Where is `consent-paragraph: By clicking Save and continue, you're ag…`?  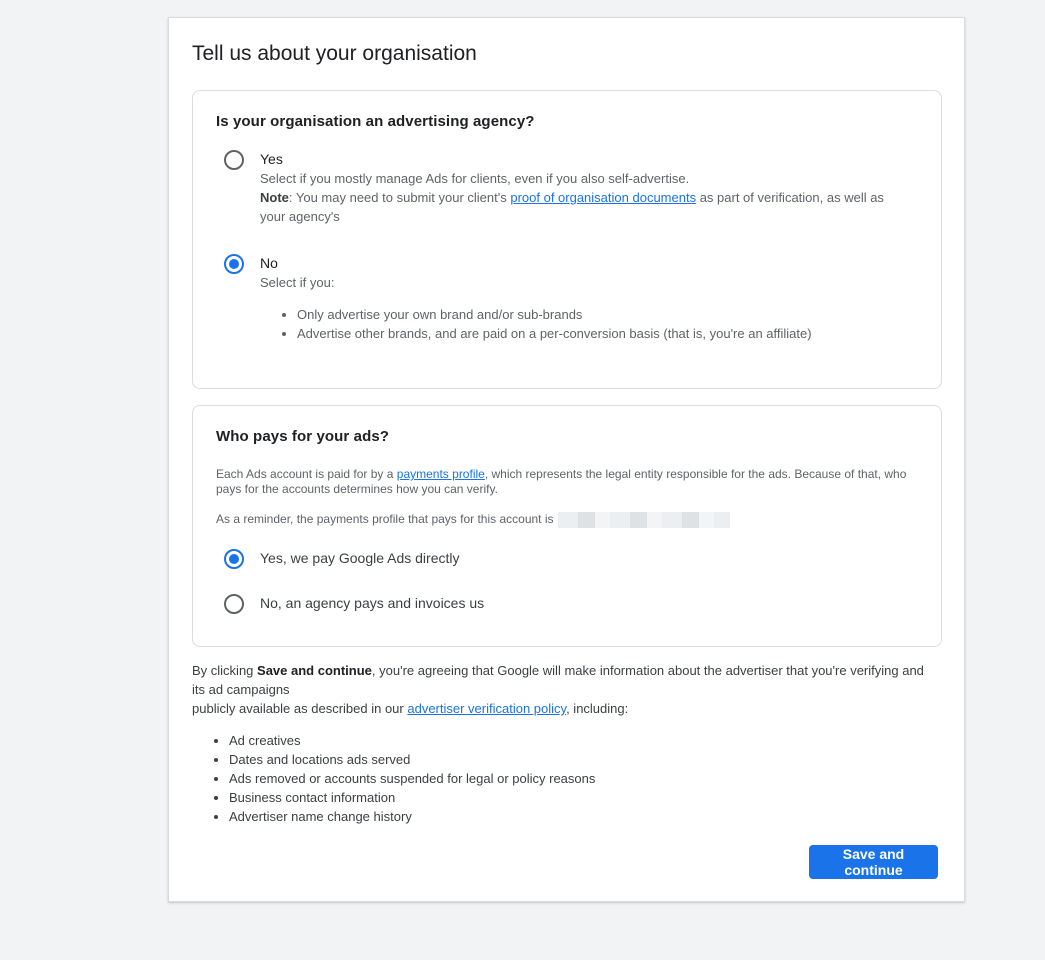
consent-paragraph: By clicking Save and continue, you're ag… is located at coordinates (562, 689).